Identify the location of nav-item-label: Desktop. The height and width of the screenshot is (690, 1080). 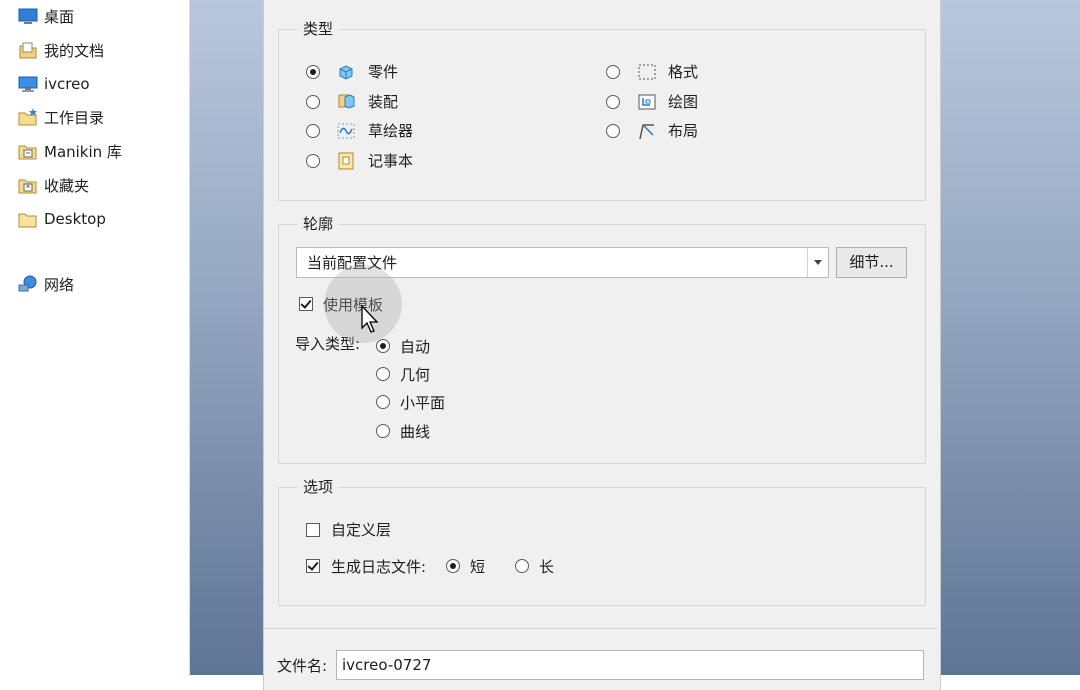
(75, 219).